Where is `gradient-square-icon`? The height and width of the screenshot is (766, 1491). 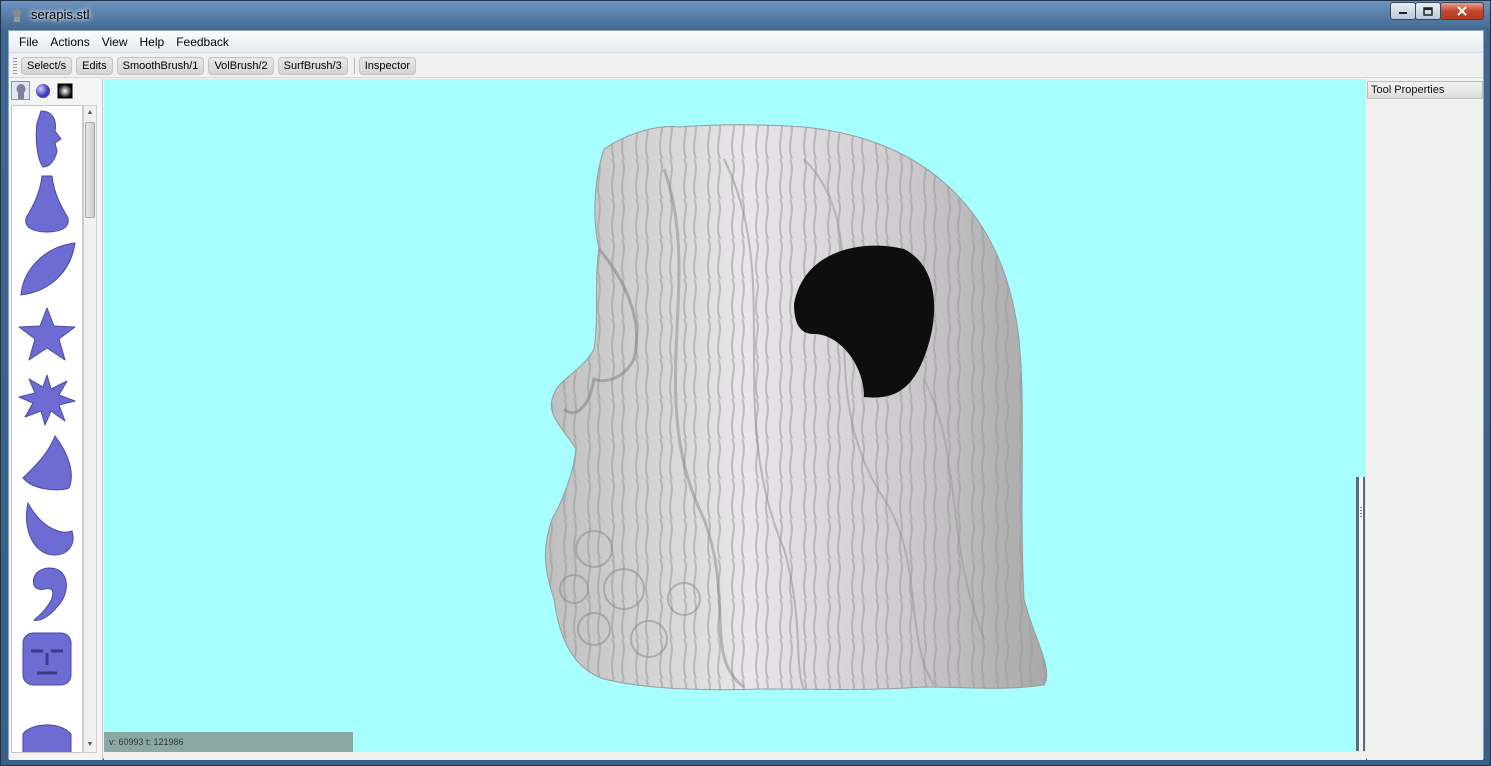 gradient-square-icon is located at coordinates (64, 90).